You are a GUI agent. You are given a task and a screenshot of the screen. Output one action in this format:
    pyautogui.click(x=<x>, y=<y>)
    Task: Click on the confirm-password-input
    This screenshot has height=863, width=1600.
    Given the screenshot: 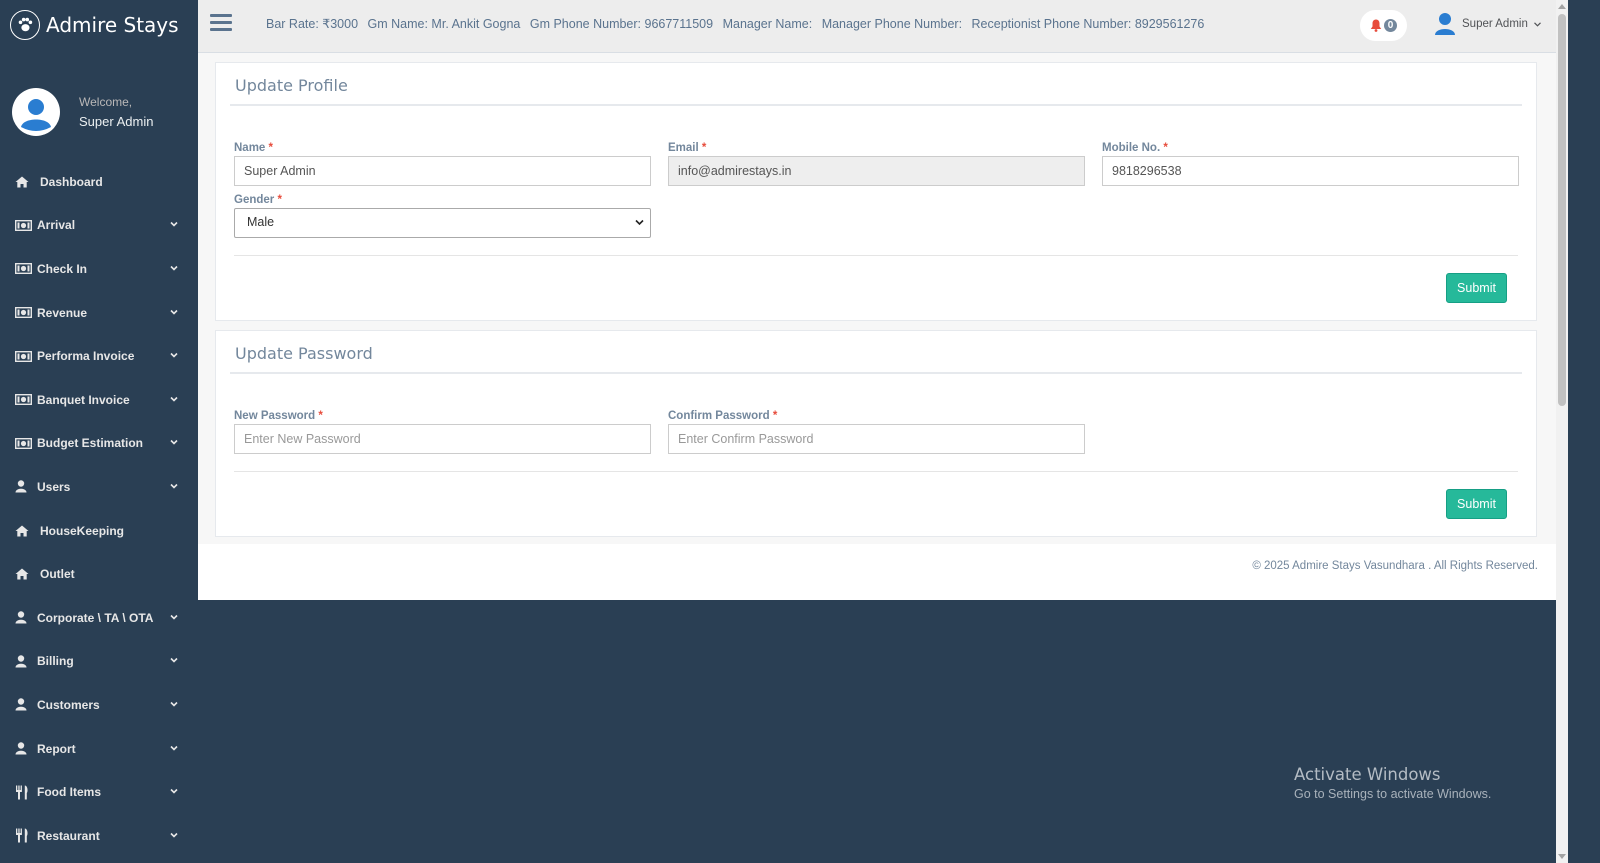 What is the action you would take?
    pyautogui.click(x=876, y=439)
    